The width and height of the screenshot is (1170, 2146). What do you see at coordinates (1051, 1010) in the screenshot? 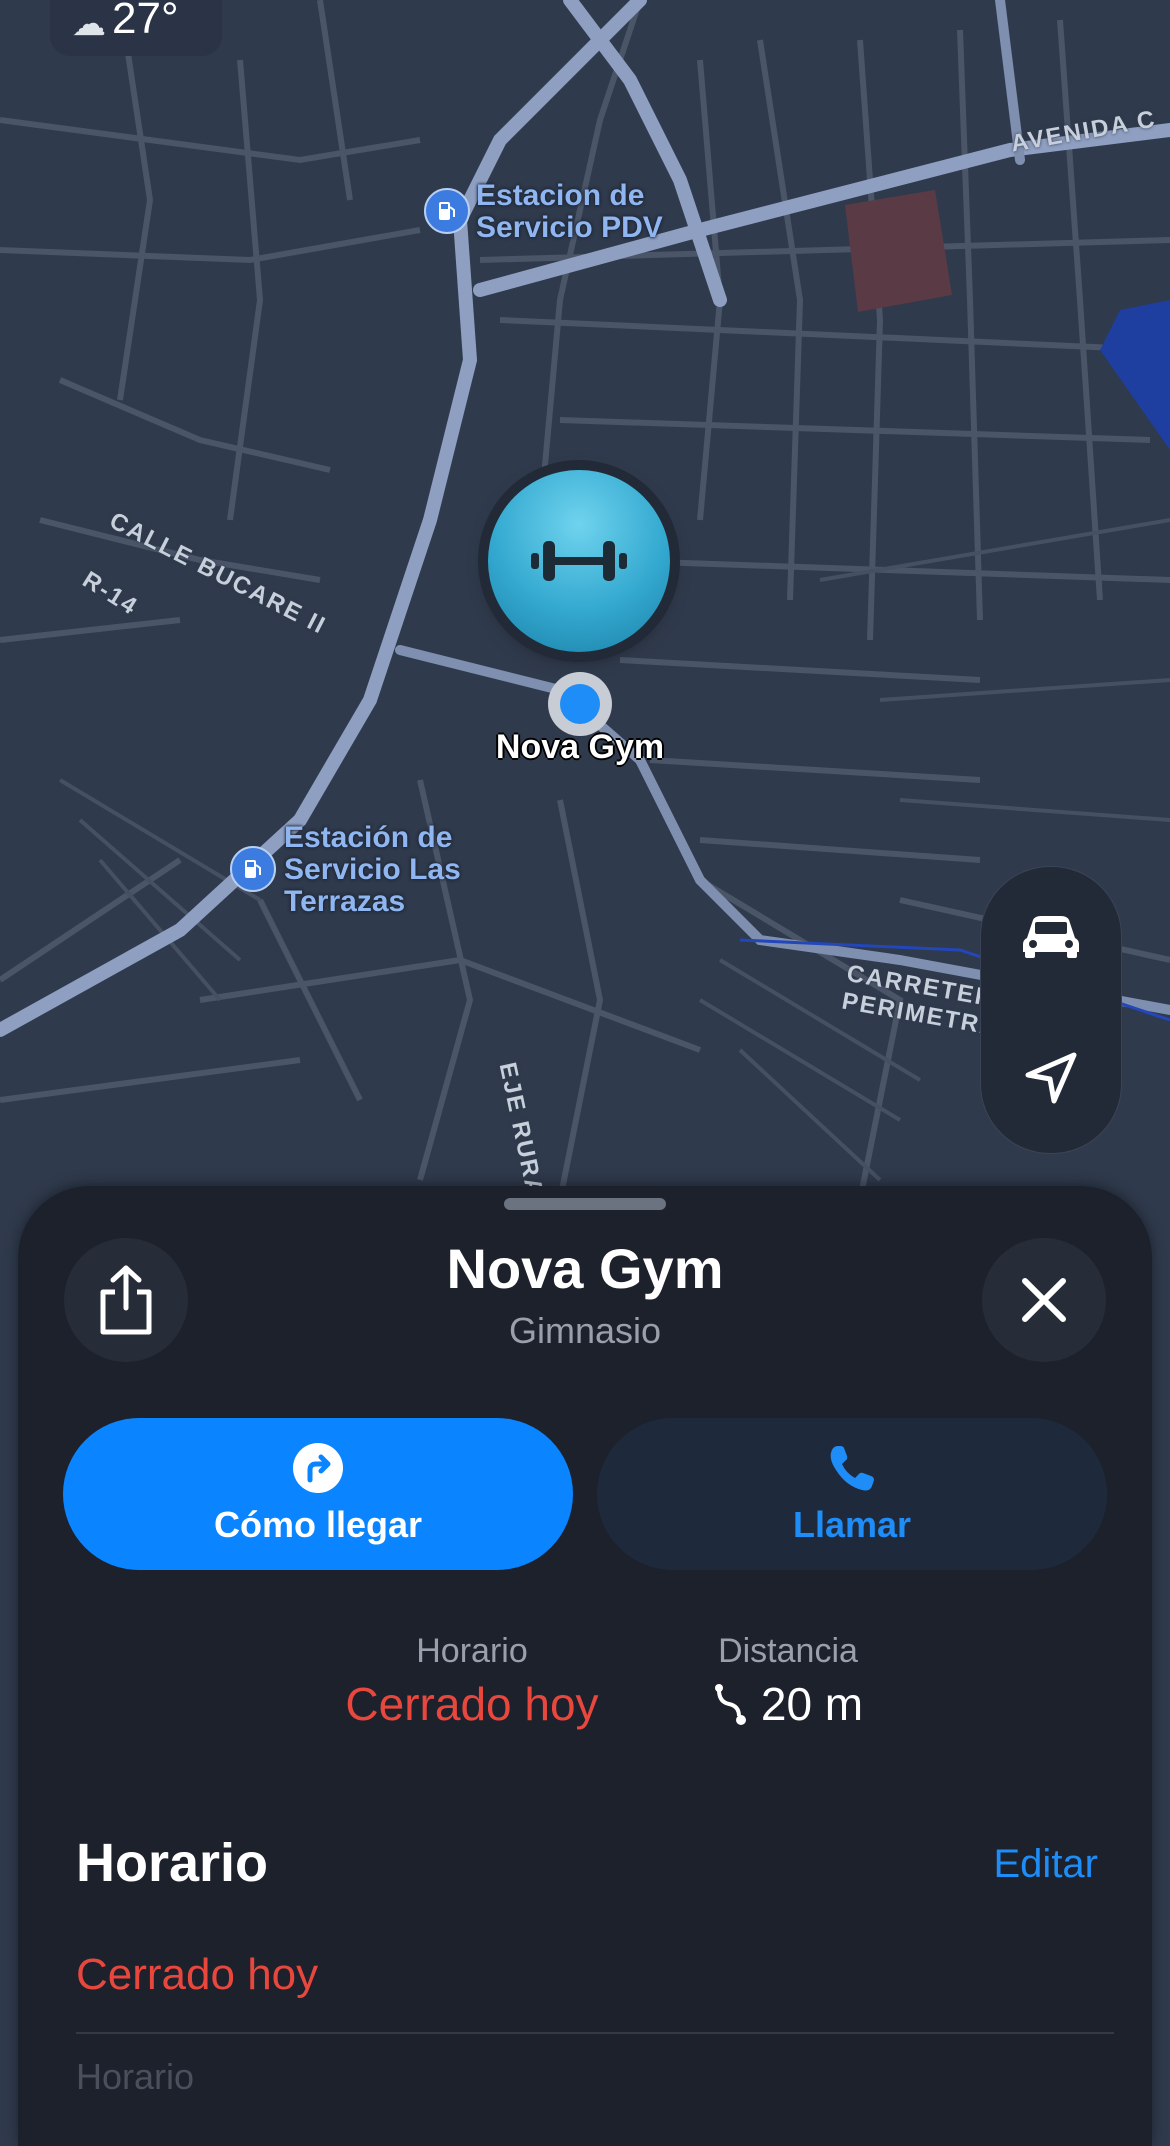
I see `map-controls` at bounding box center [1051, 1010].